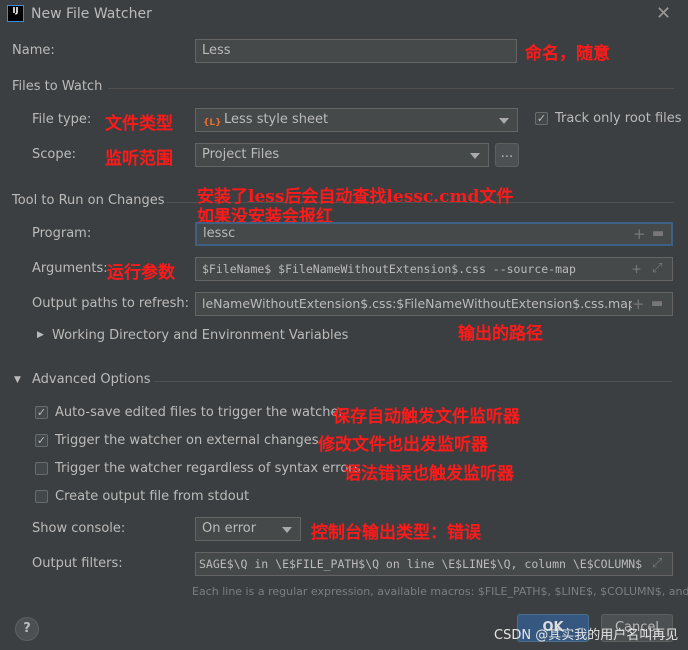 This screenshot has height=650, width=688. What do you see at coordinates (342, 155) in the screenshot?
I see `scope-select: Project Files` at bounding box center [342, 155].